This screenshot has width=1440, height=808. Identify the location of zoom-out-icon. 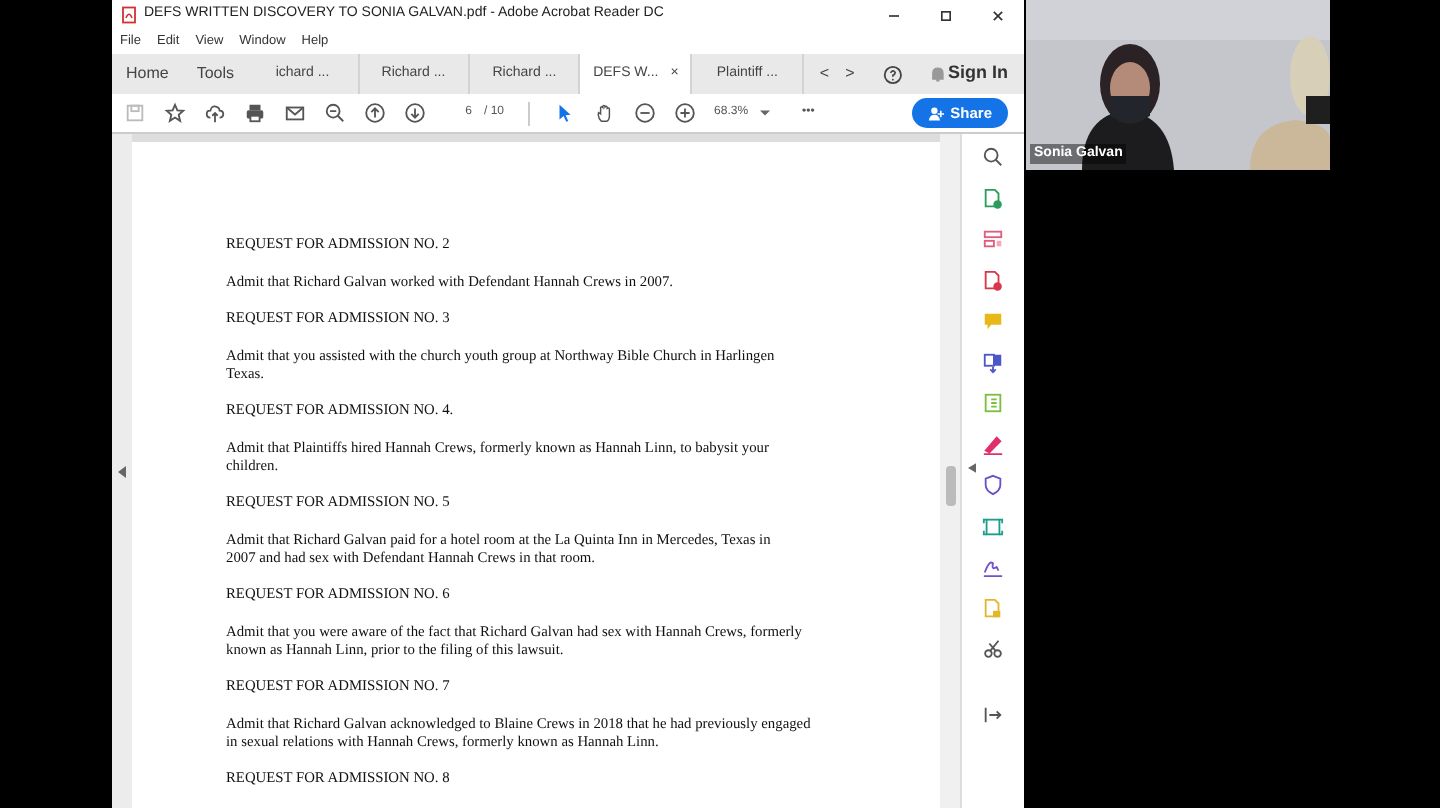
(335, 113).